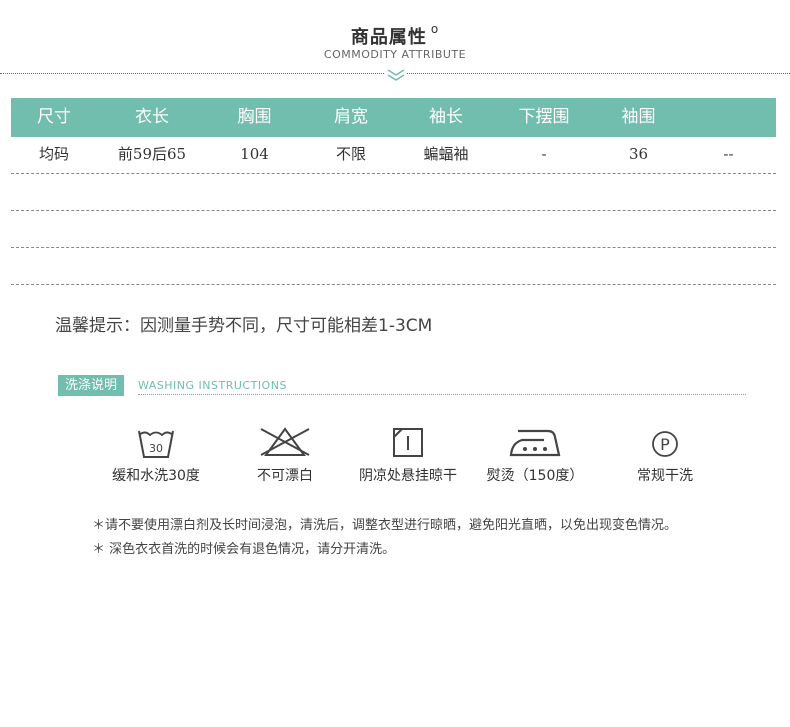 The height and width of the screenshot is (727, 790). Describe the element at coordinates (54, 117) in the screenshot. I see `column-header-size: 尺寸` at that location.